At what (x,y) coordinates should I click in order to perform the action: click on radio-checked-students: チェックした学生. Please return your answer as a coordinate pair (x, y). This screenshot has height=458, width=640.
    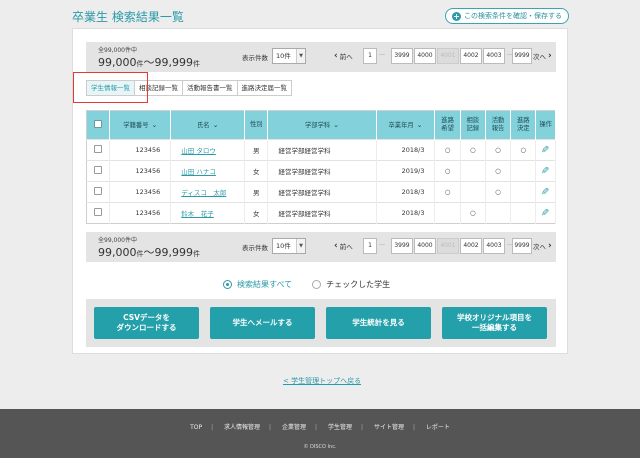
    Looking at the image, I should click on (351, 284).